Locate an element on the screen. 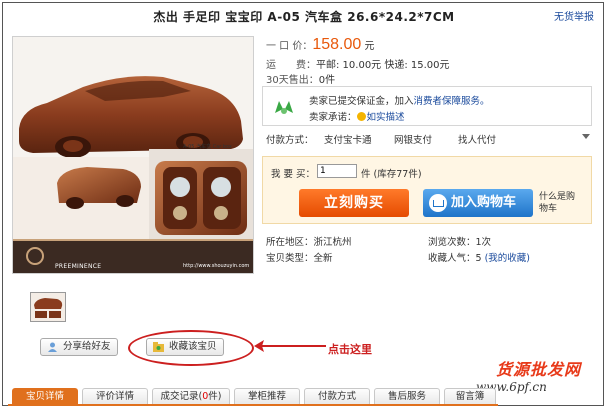 This screenshot has width=608, height=410. purchase-box: 我 要 买： 件 (库存77件) 立刻购买 加入购物车 什么是购物车 is located at coordinates (427, 190).